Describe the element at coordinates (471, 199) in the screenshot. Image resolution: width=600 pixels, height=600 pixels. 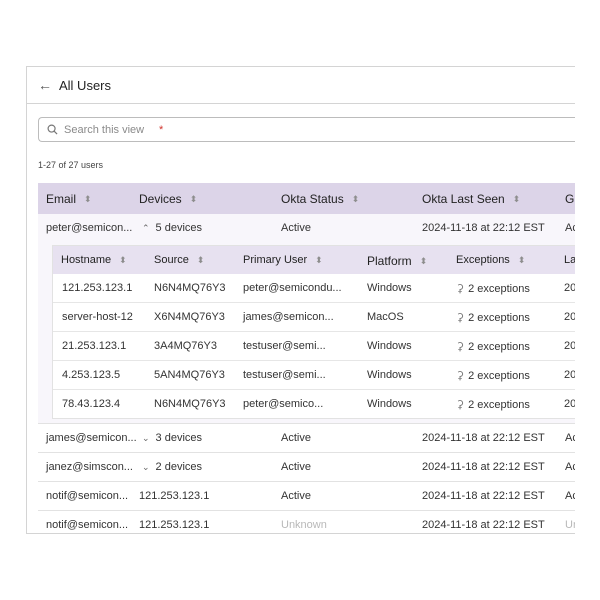
I see `column-header-okta-last-seen: Okta Last Seen ⬍` at that location.